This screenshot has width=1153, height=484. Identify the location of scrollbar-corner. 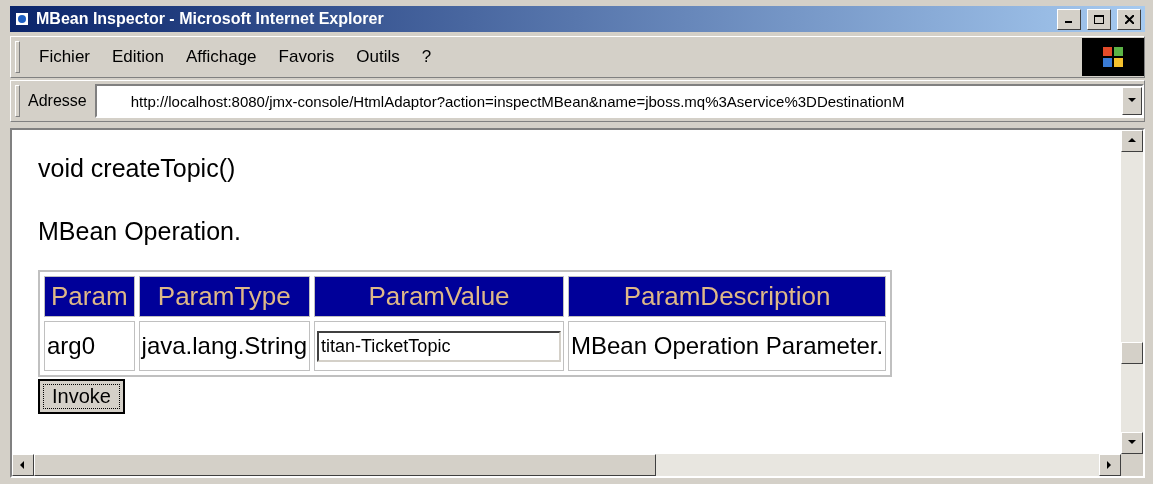
(1132, 465).